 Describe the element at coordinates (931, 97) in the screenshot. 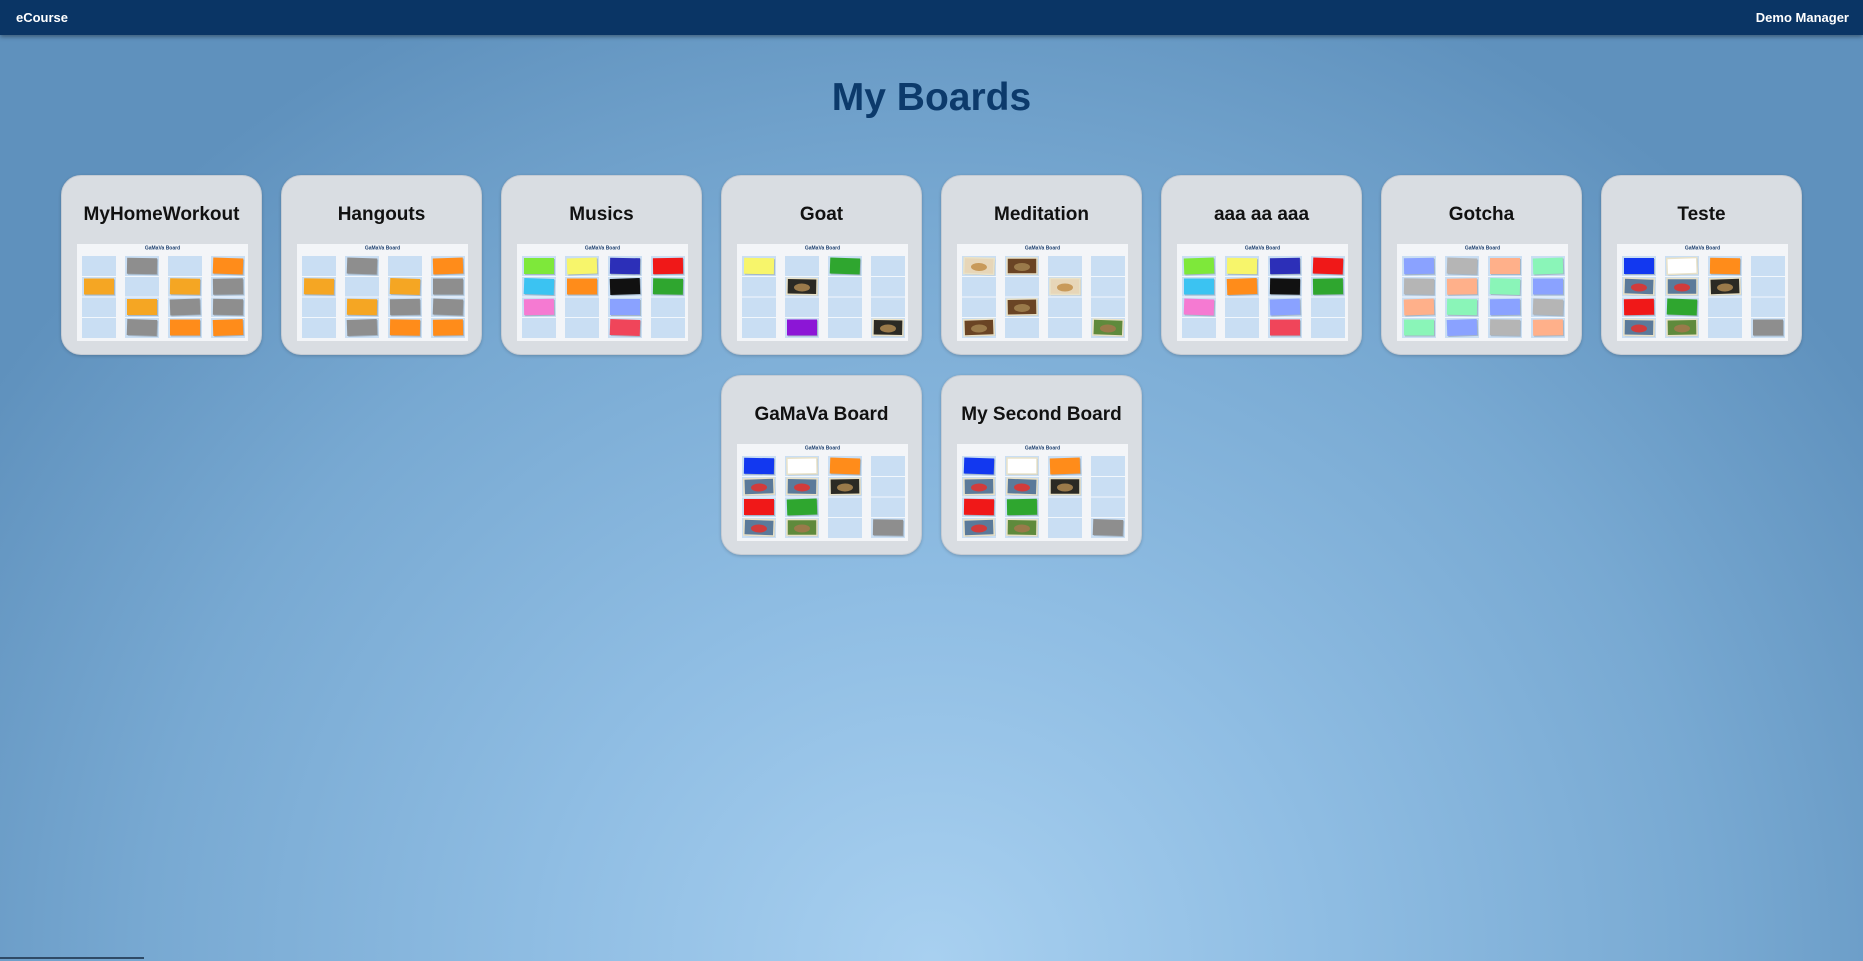

I see `page-title: My Boards` at that location.